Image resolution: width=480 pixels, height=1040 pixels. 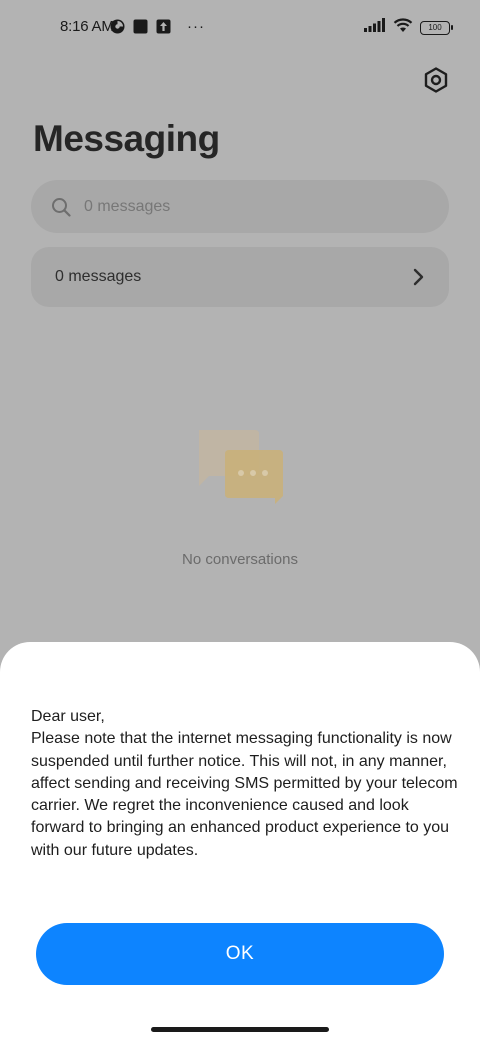 I want to click on wifi-icon, so click(x=403, y=27).